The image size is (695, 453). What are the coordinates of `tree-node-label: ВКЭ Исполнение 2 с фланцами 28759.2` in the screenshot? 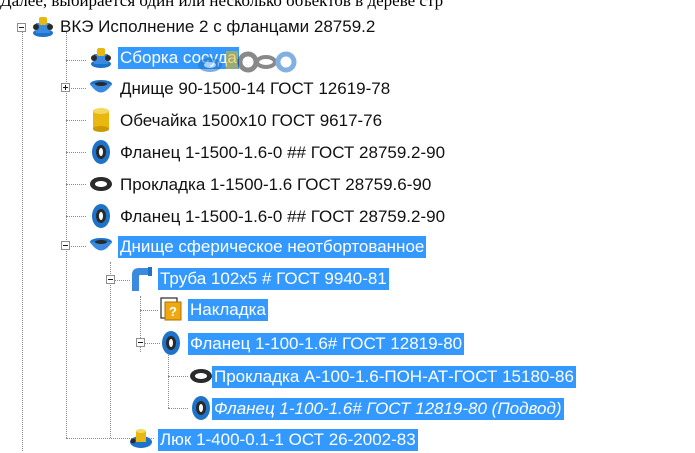 It's located at (218, 26).